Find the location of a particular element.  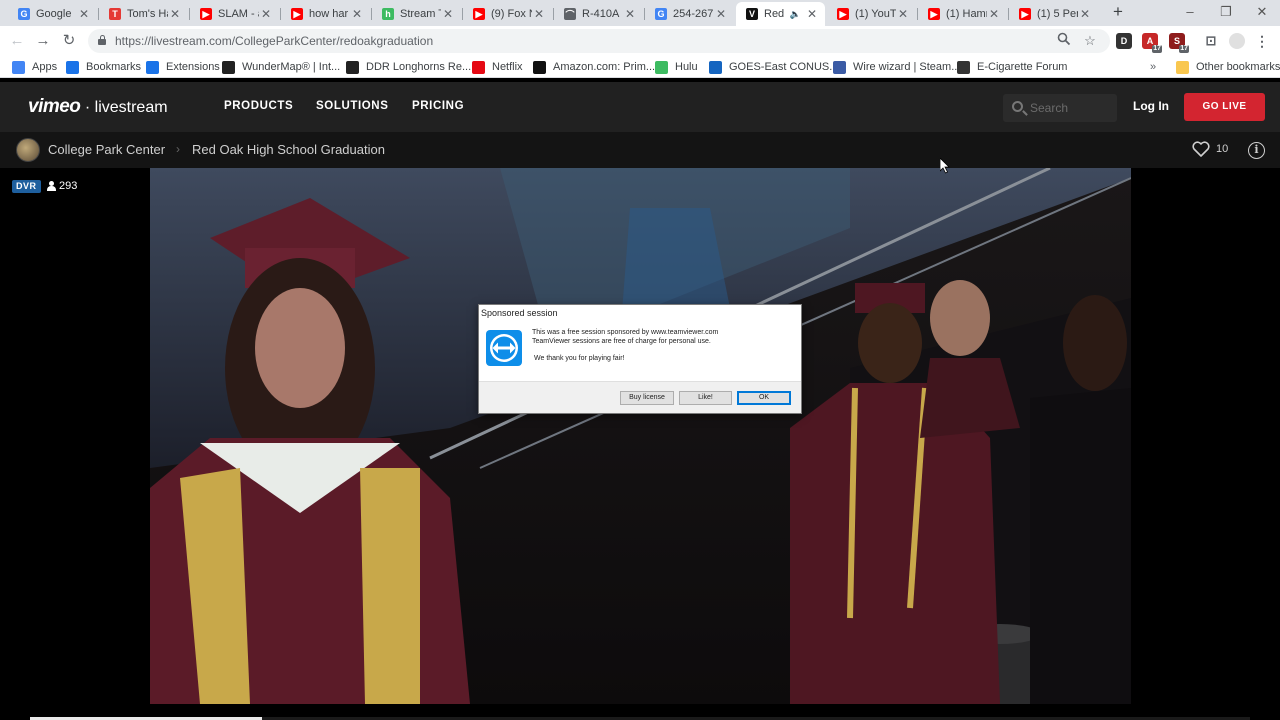

tab-5: ▶ (9) Fox N✕ is located at coordinates (507, 14).